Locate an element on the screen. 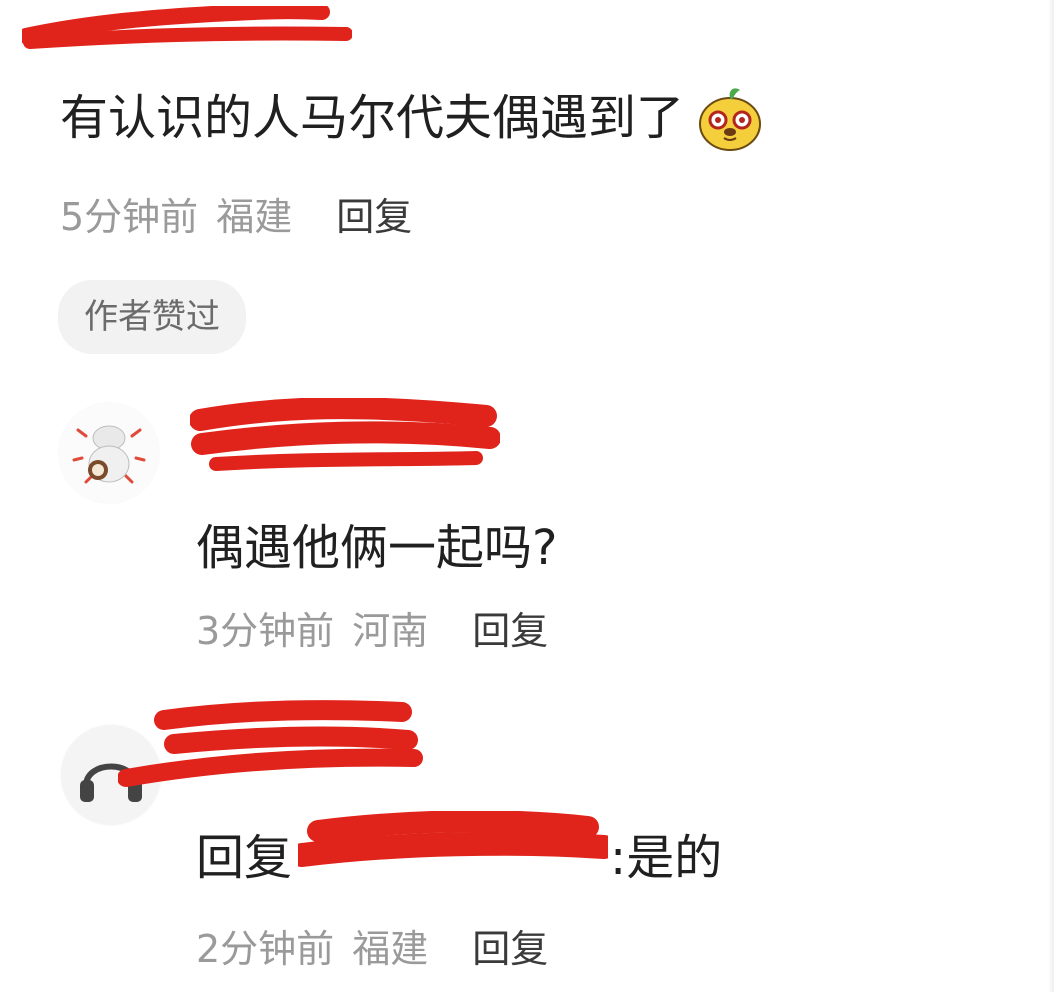 This screenshot has width=1054, height=992. reply-meta: 3分钟前 河南 回复 is located at coordinates (372, 627).